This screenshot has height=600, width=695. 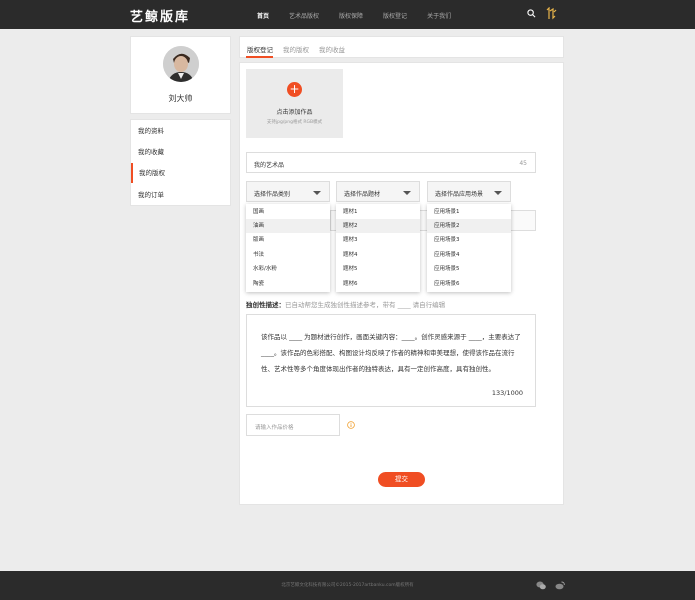 What do you see at coordinates (378, 212) in the screenshot?
I see `dropdown-option: 题材1` at bounding box center [378, 212].